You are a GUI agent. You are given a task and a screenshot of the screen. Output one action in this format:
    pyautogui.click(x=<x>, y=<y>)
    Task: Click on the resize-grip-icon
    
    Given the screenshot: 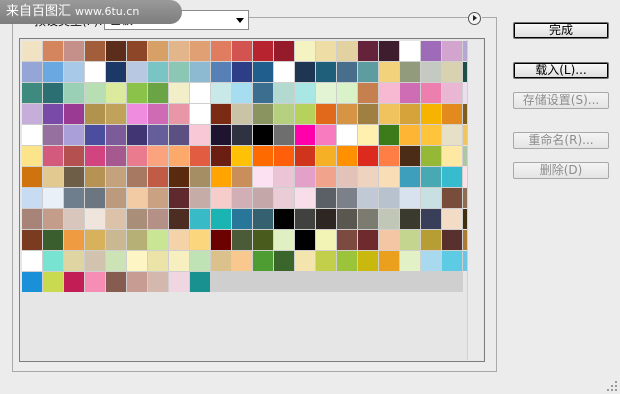 What is the action you would take?
    pyautogui.click(x=612, y=386)
    